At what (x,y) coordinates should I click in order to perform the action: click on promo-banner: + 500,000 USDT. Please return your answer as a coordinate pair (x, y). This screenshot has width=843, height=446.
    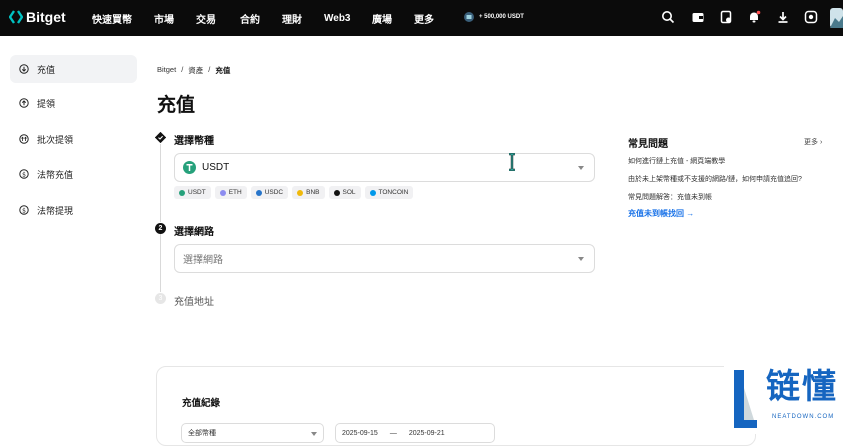
    Looking at the image, I should click on (493, 17).